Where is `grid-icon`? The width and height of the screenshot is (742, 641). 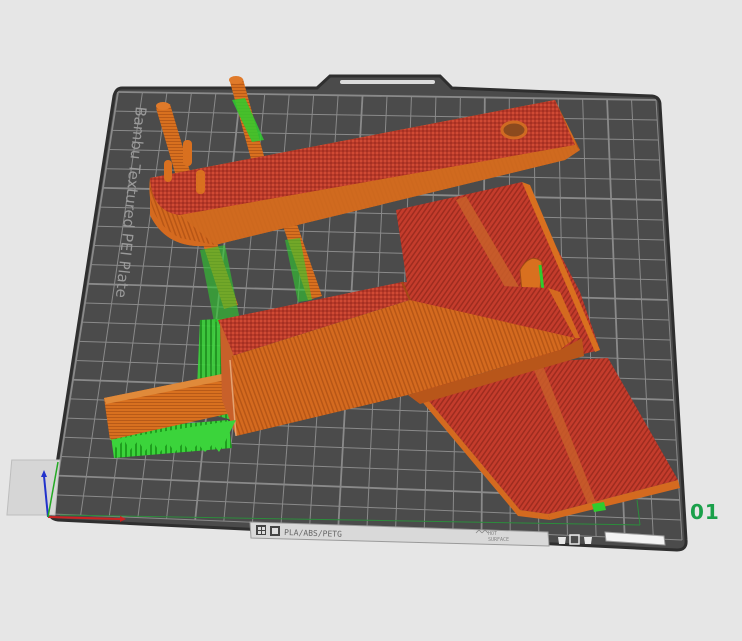
grid-icon is located at coordinates (261, 530).